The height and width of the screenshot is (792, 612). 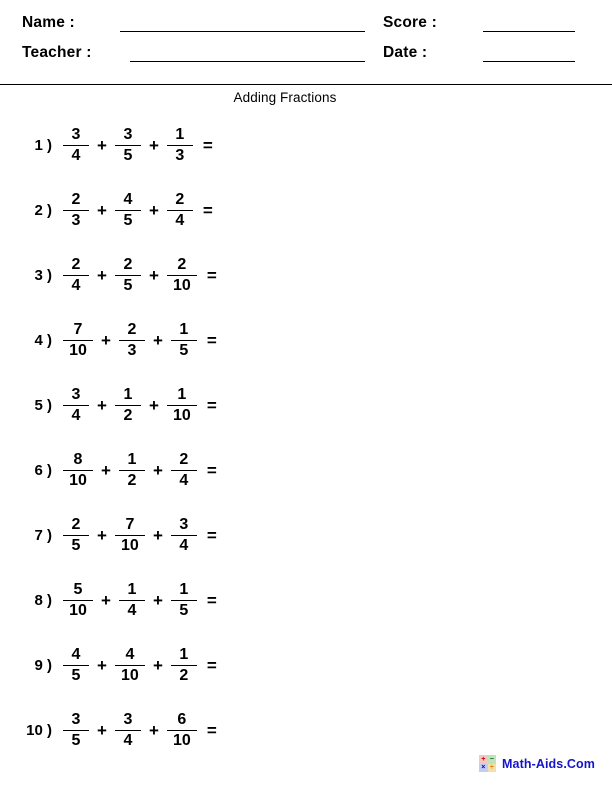 What do you see at coordinates (139, 405) in the screenshot?
I see `problem-expression: 3 4 +1 2 +1 10 =` at bounding box center [139, 405].